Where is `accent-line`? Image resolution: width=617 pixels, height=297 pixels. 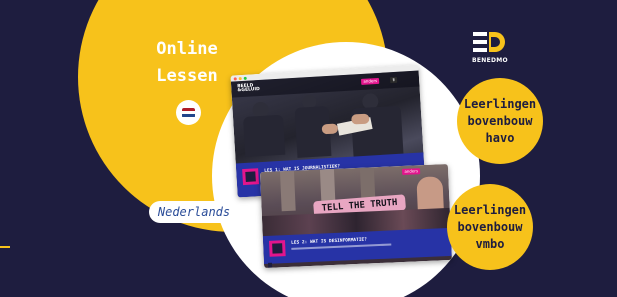 accent-line is located at coordinates (5, 247).